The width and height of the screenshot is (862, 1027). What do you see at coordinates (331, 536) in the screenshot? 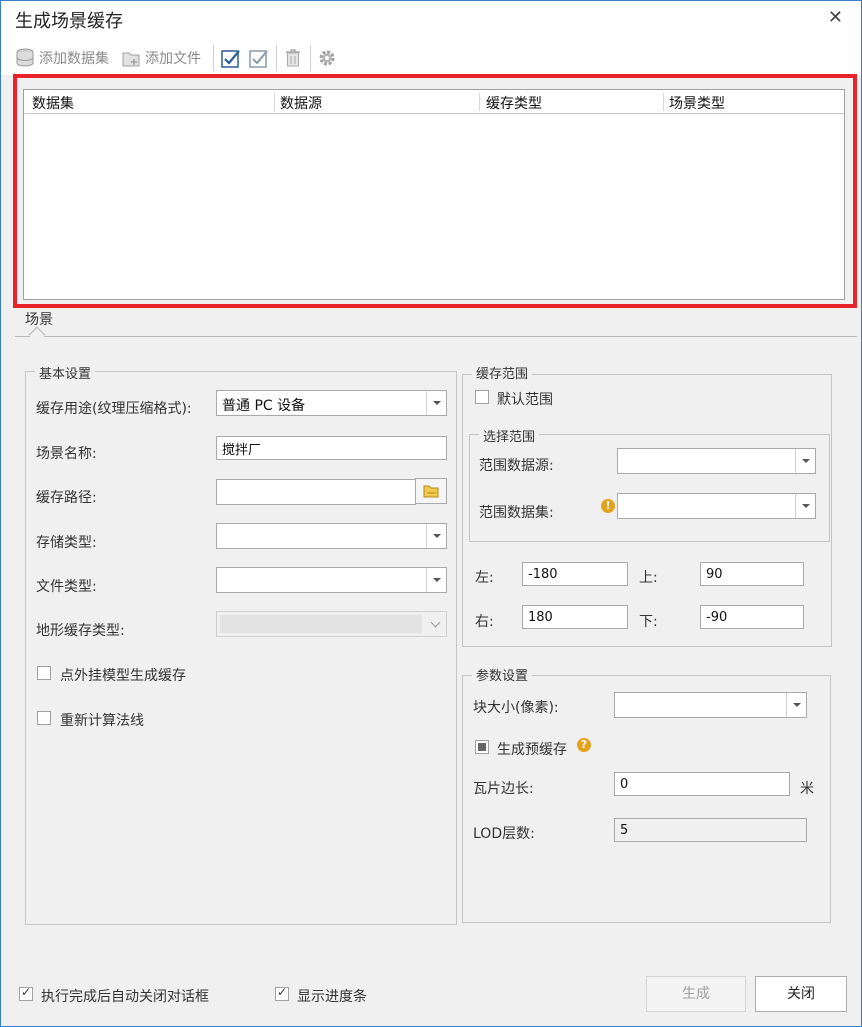
I see `storage-type-select` at bounding box center [331, 536].